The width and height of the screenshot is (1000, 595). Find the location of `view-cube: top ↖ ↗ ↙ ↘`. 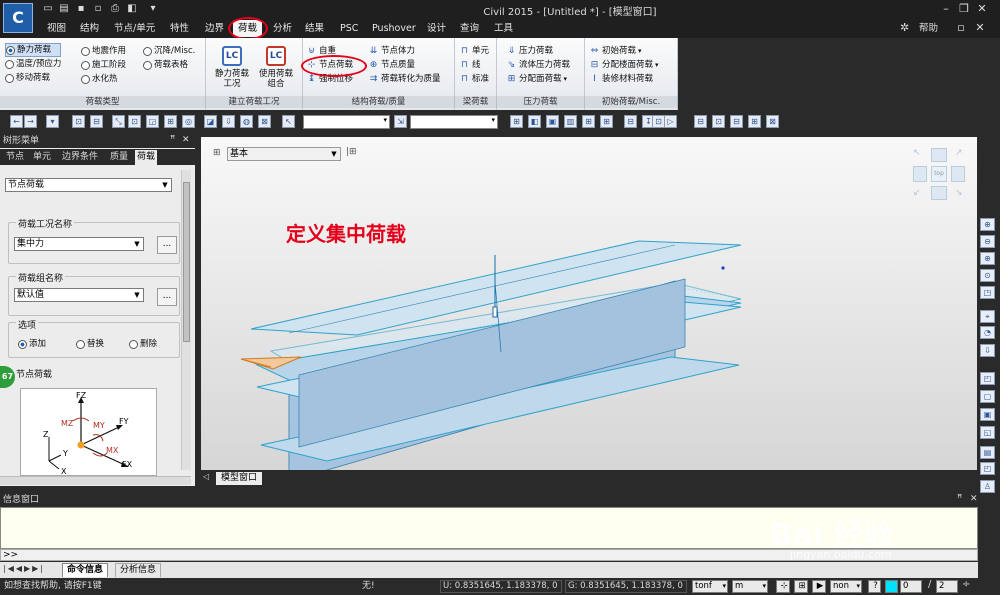

view-cube: top ↖ ↗ ↙ ↘ is located at coordinates (939, 174).